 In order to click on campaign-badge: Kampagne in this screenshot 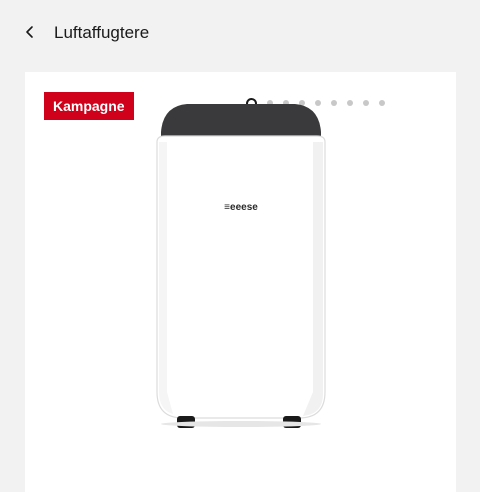, I will do `click(89, 106)`.